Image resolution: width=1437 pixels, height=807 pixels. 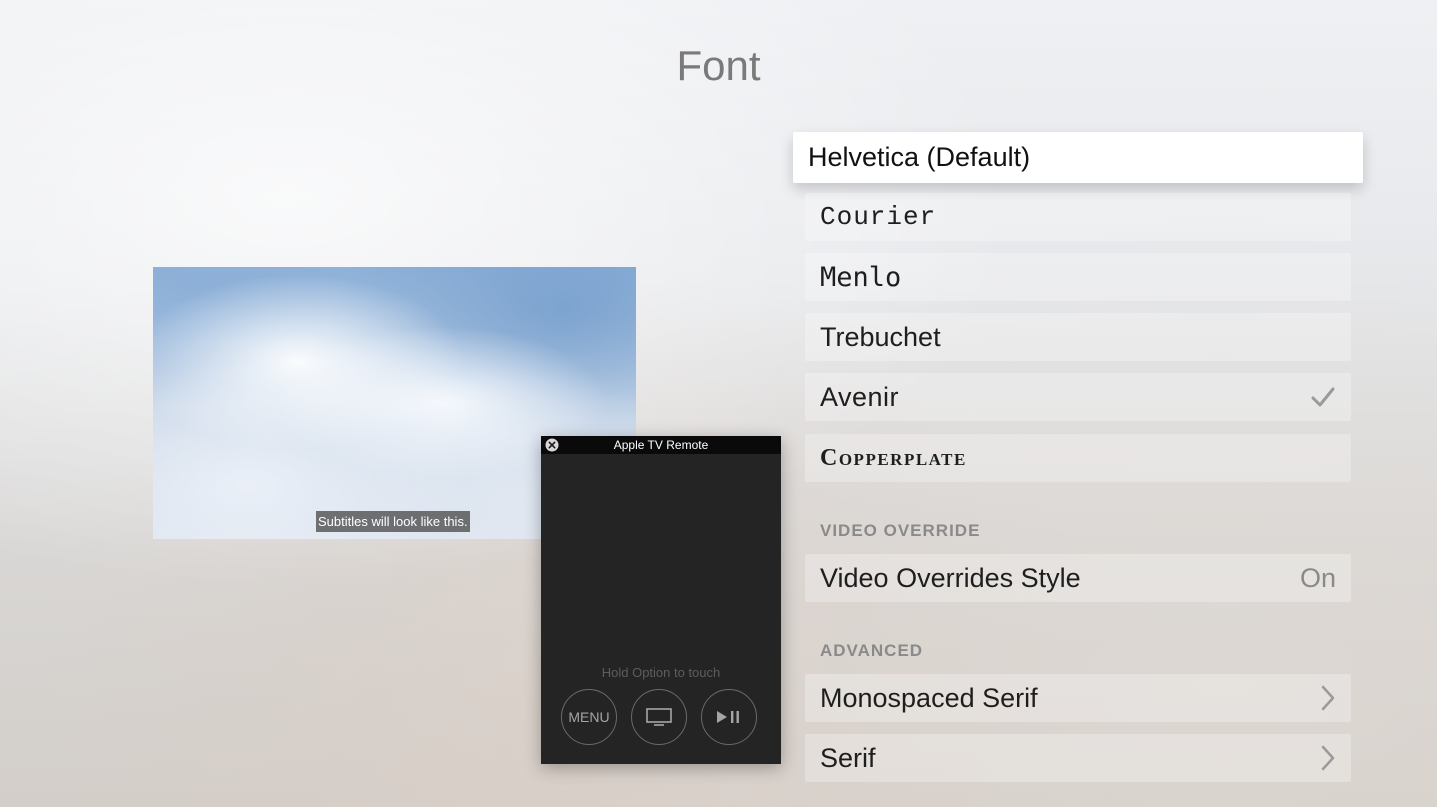 I want to click on play-pause-icon, so click(x=728, y=717).